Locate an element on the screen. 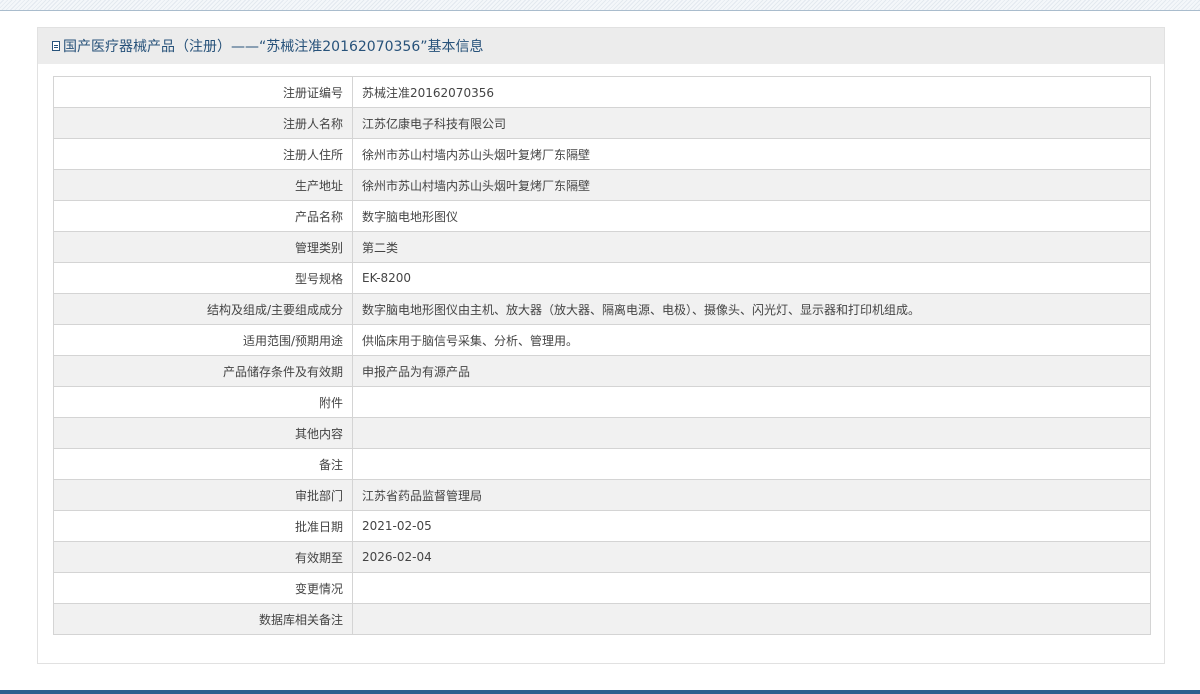 The height and width of the screenshot is (694, 1200). field-label: 管理类别 is located at coordinates (203, 247).